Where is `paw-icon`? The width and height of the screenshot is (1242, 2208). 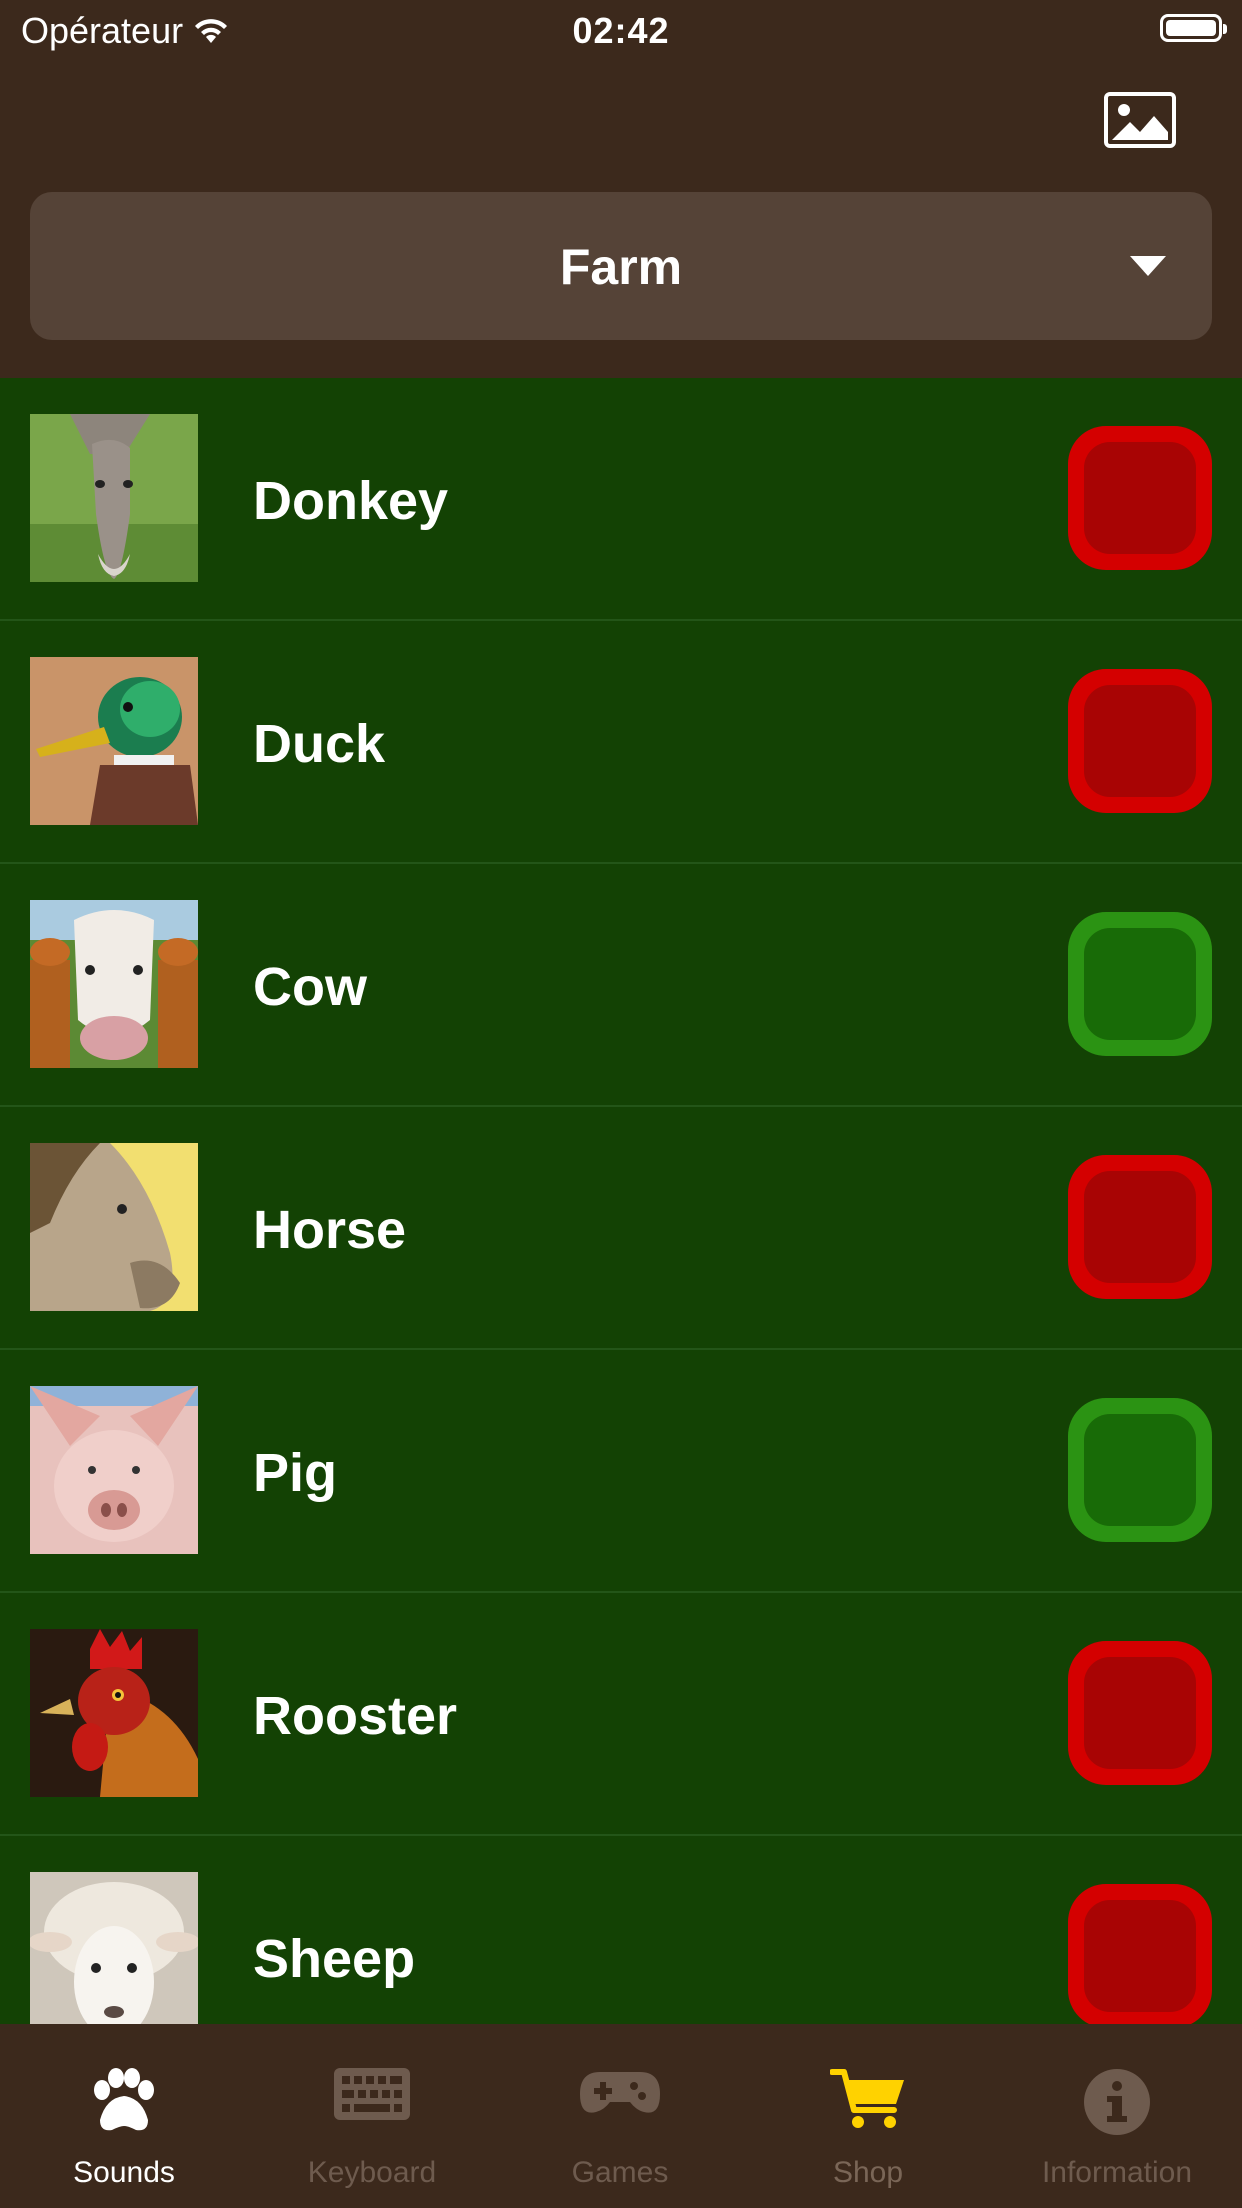 paw-icon is located at coordinates (124, 2104).